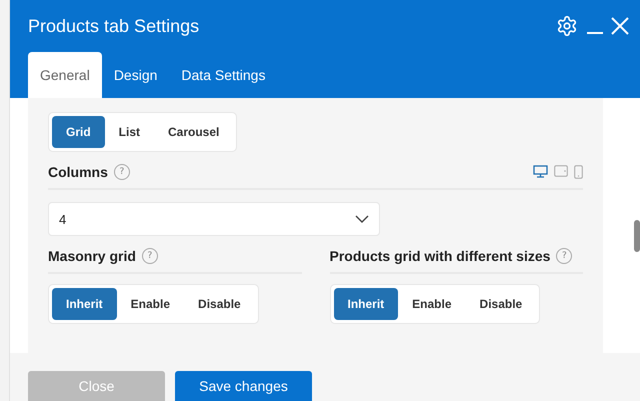 The image size is (640, 401). I want to click on scrollbar-thumb, so click(637, 236).